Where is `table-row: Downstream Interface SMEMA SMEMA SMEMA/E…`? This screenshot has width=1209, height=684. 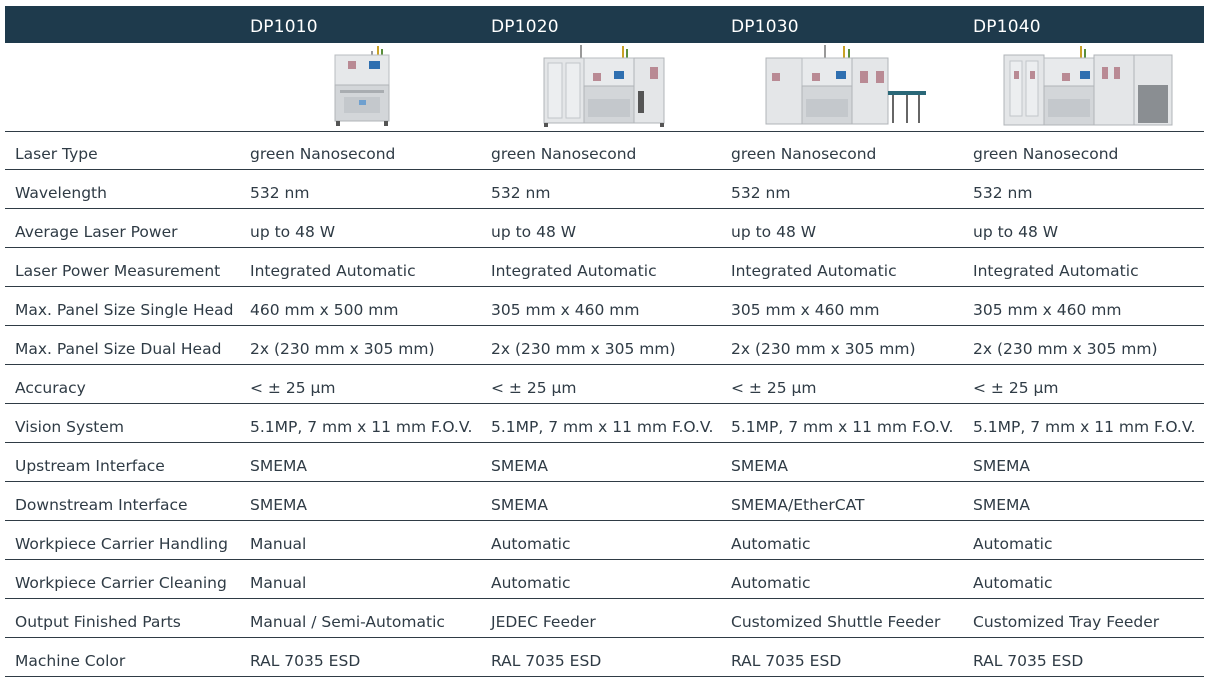
table-row: Downstream Interface SMEMA SMEMA SMEMA/E… is located at coordinates (604, 501).